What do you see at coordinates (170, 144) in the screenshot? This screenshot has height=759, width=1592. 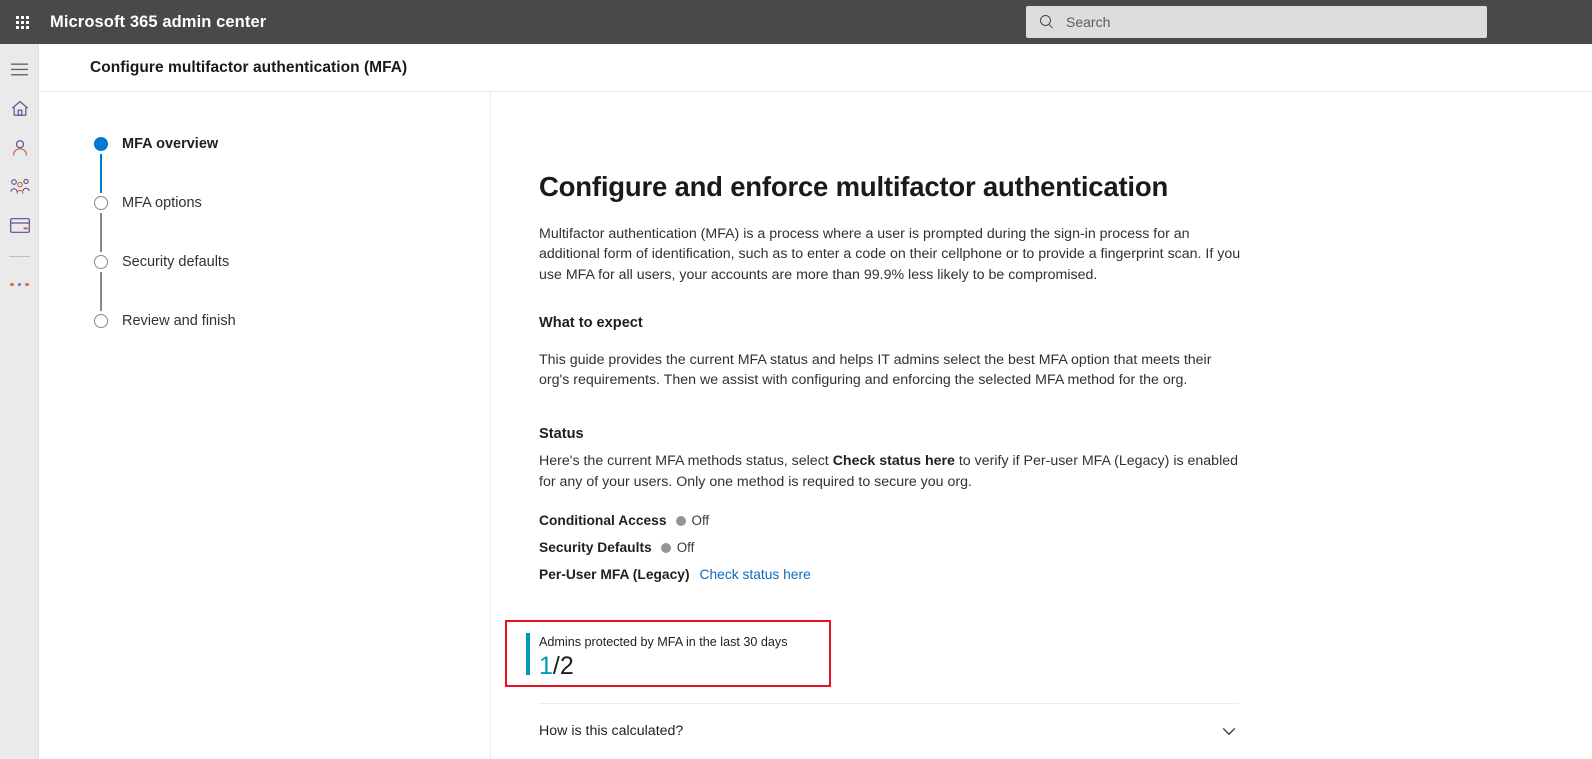 I see `wizard-step-label: MFA overview` at bounding box center [170, 144].